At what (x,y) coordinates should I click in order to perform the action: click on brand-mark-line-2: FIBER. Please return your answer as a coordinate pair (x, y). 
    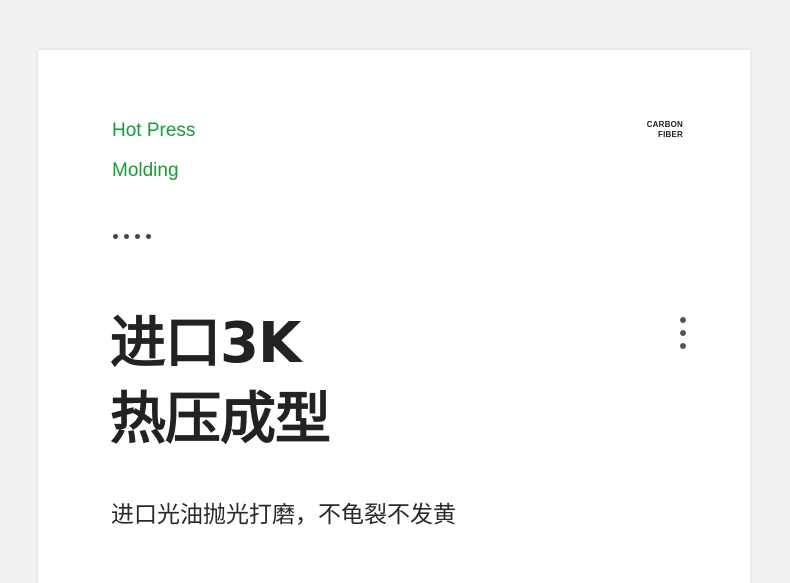
    Looking at the image, I should click on (670, 134).